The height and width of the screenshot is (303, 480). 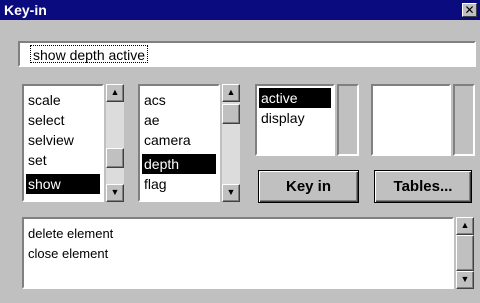 I want to click on history-scrollbar: ▲ ▼, so click(x=465, y=253).